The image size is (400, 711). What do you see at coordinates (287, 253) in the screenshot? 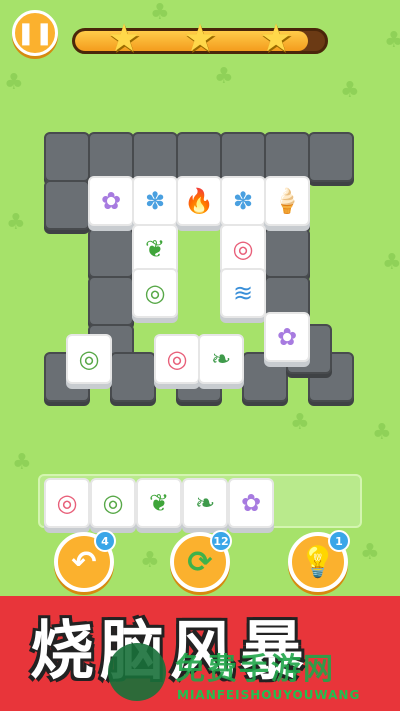
I see `flower-tile` at bounding box center [287, 253].